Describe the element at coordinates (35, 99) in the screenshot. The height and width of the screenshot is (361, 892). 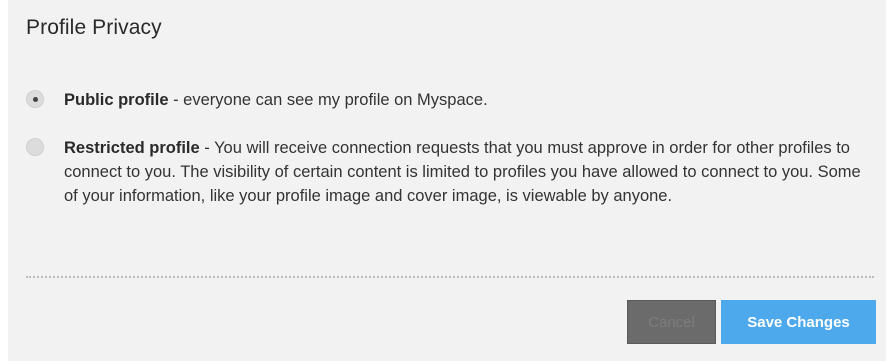
I see `public-profile-radio` at that location.